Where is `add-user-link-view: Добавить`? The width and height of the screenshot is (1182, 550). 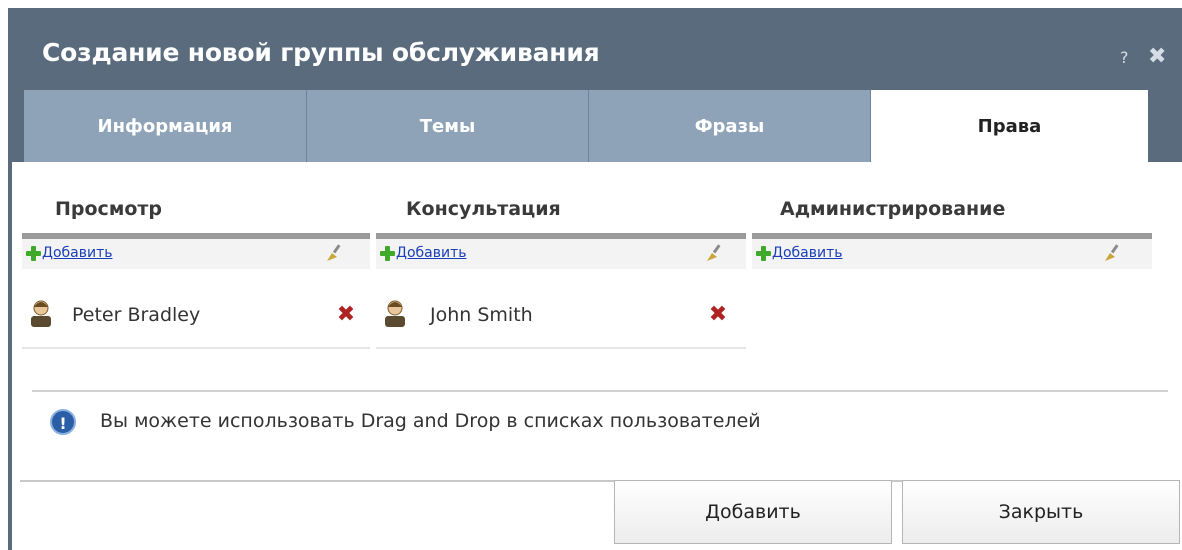
add-user-link-view: Добавить is located at coordinates (77, 253).